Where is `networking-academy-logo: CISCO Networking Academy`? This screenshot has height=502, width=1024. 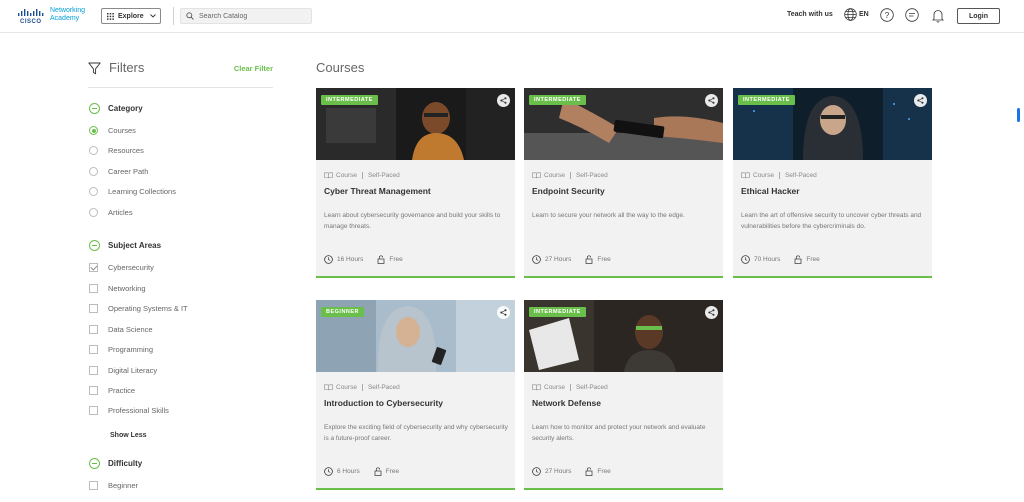 networking-academy-logo: CISCO Networking Academy is located at coordinates (54, 17).